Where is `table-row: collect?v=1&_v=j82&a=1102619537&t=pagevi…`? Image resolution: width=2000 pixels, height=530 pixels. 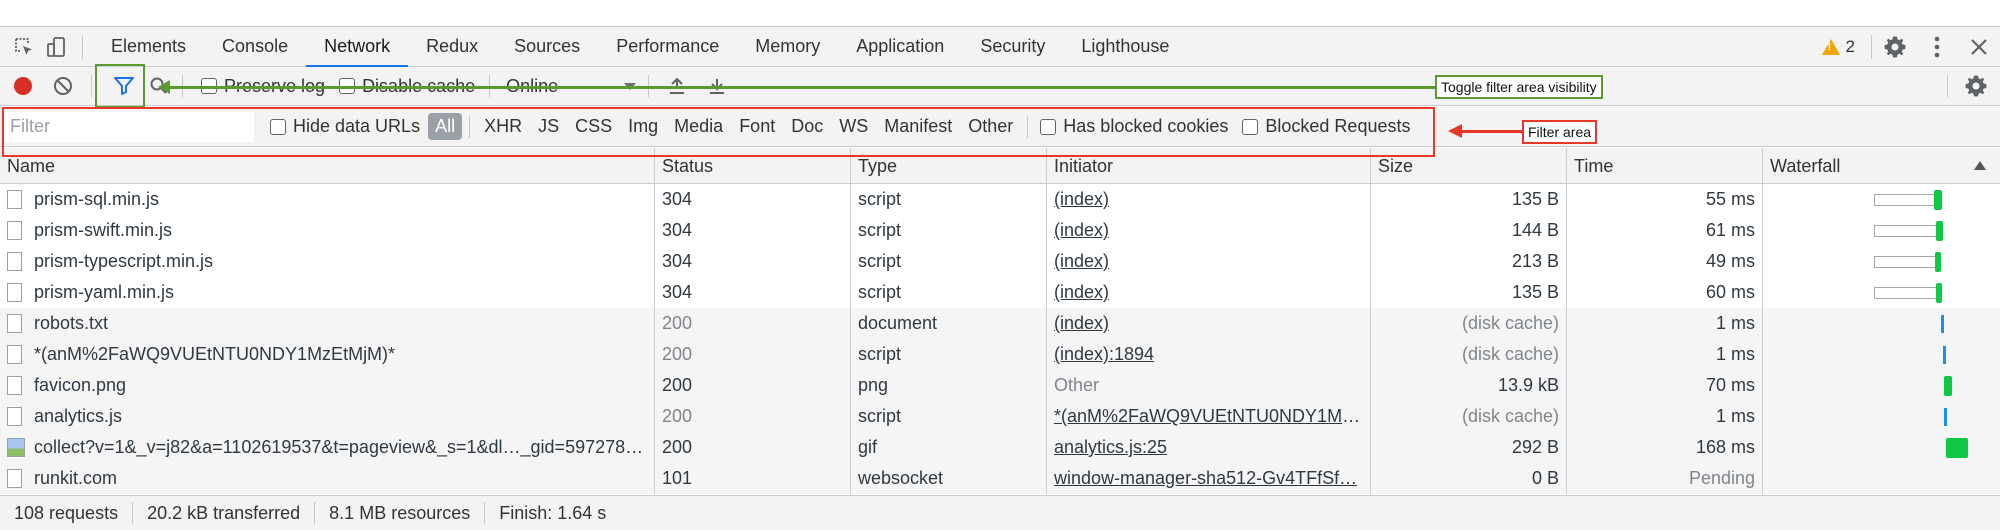 table-row: collect?v=1&_v=j82&a=1102619537&t=pagevi… is located at coordinates (1000, 447).